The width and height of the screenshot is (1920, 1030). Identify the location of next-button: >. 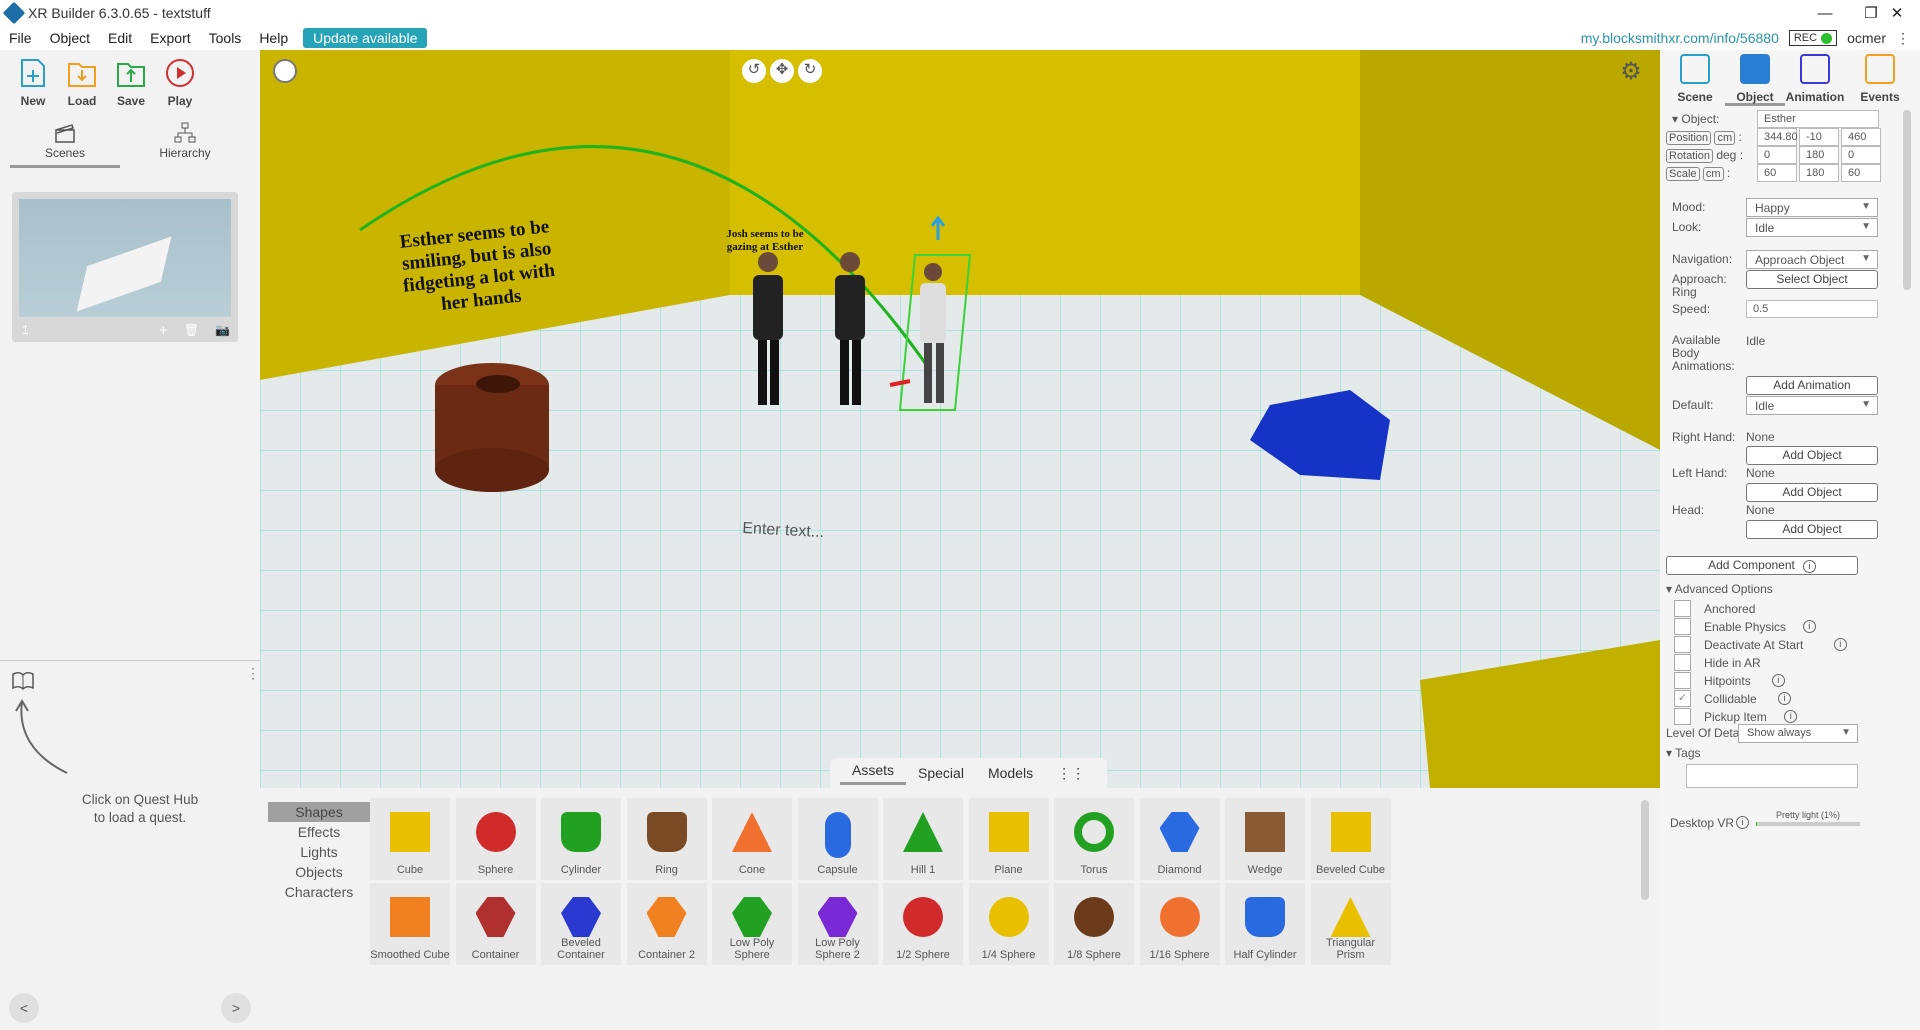
(236, 1008).